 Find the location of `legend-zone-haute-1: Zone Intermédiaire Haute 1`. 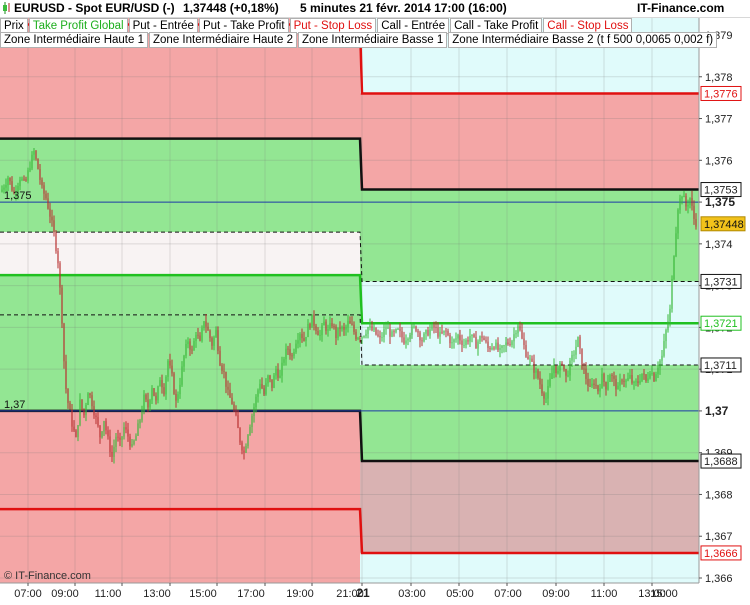

legend-zone-haute-1: Zone Intermédiaire Haute 1 is located at coordinates (74, 40).